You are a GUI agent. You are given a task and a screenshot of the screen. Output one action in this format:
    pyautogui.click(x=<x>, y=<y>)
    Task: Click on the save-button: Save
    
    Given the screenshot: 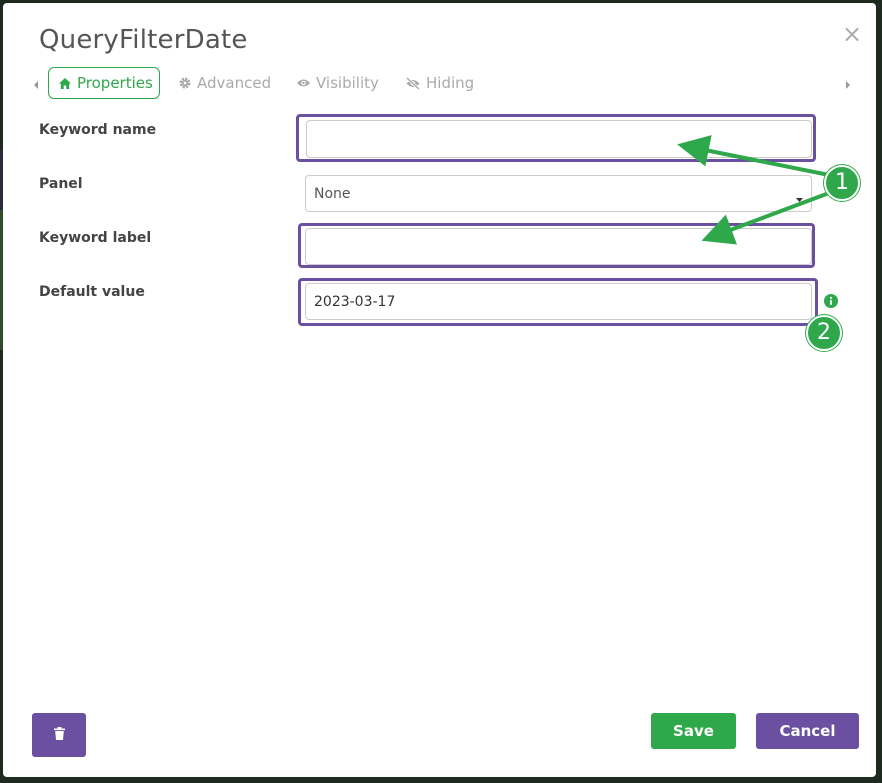 What is the action you would take?
    pyautogui.click(x=693, y=731)
    